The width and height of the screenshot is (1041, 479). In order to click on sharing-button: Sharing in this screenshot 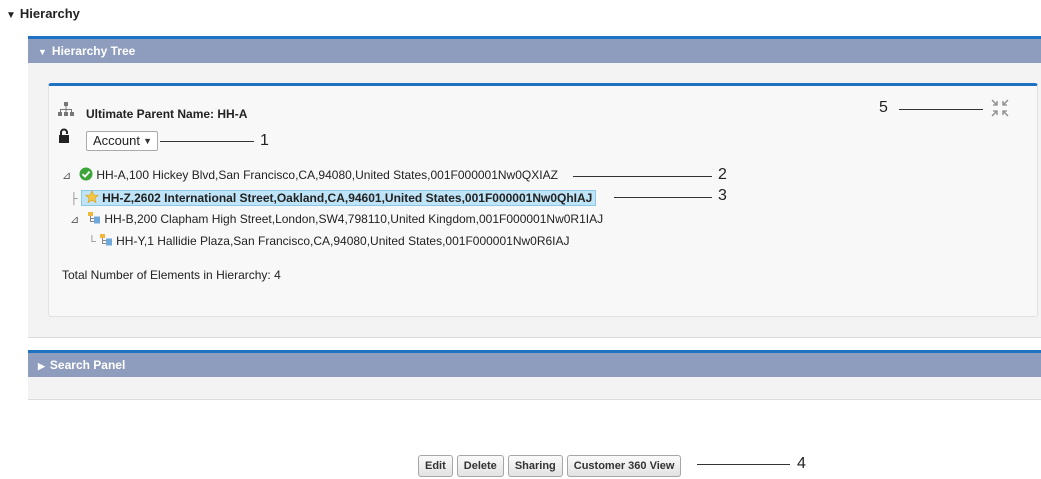, I will do `click(535, 466)`.